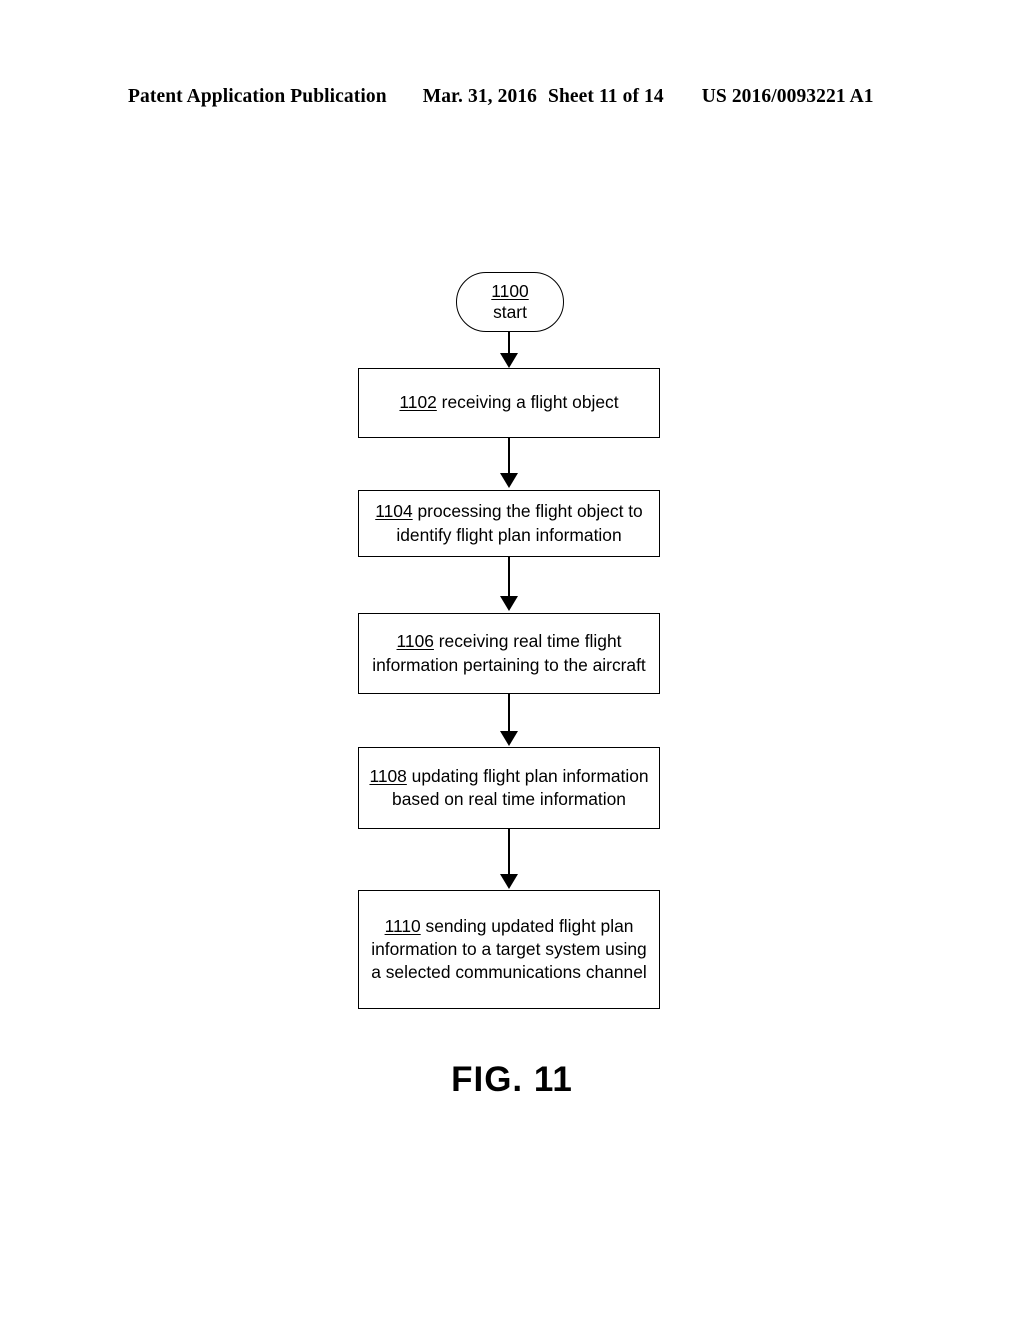 The height and width of the screenshot is (1320, 1024). Describe the element at coordinates (415, 641) in the screenshot. I see `node-1106-ref: 1106` at that location.